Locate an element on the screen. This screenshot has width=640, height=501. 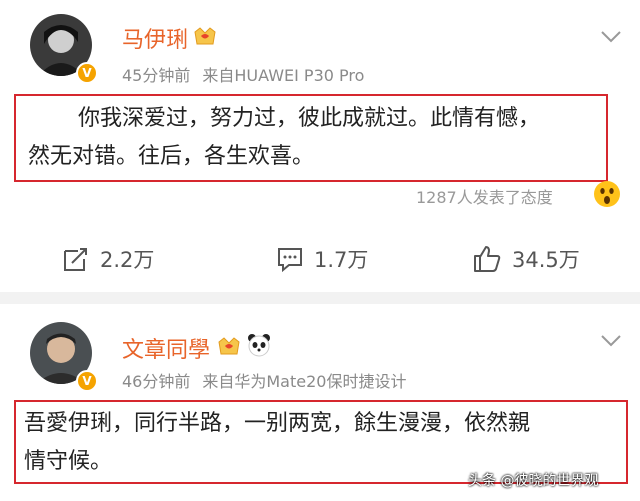
post-meta: 45分钟前 来自HUAWEI P30 Pro is located at coordinates (249, 74).